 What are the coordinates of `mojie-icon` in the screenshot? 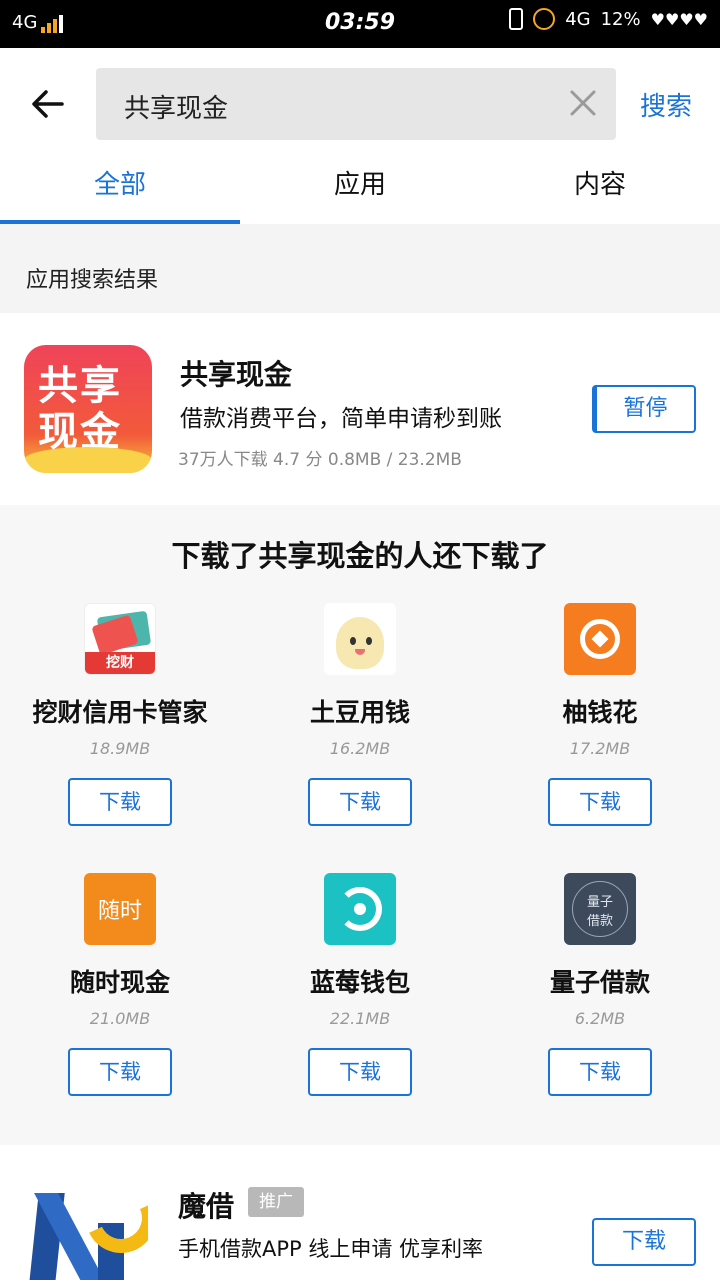 It's located at (88, 1231).